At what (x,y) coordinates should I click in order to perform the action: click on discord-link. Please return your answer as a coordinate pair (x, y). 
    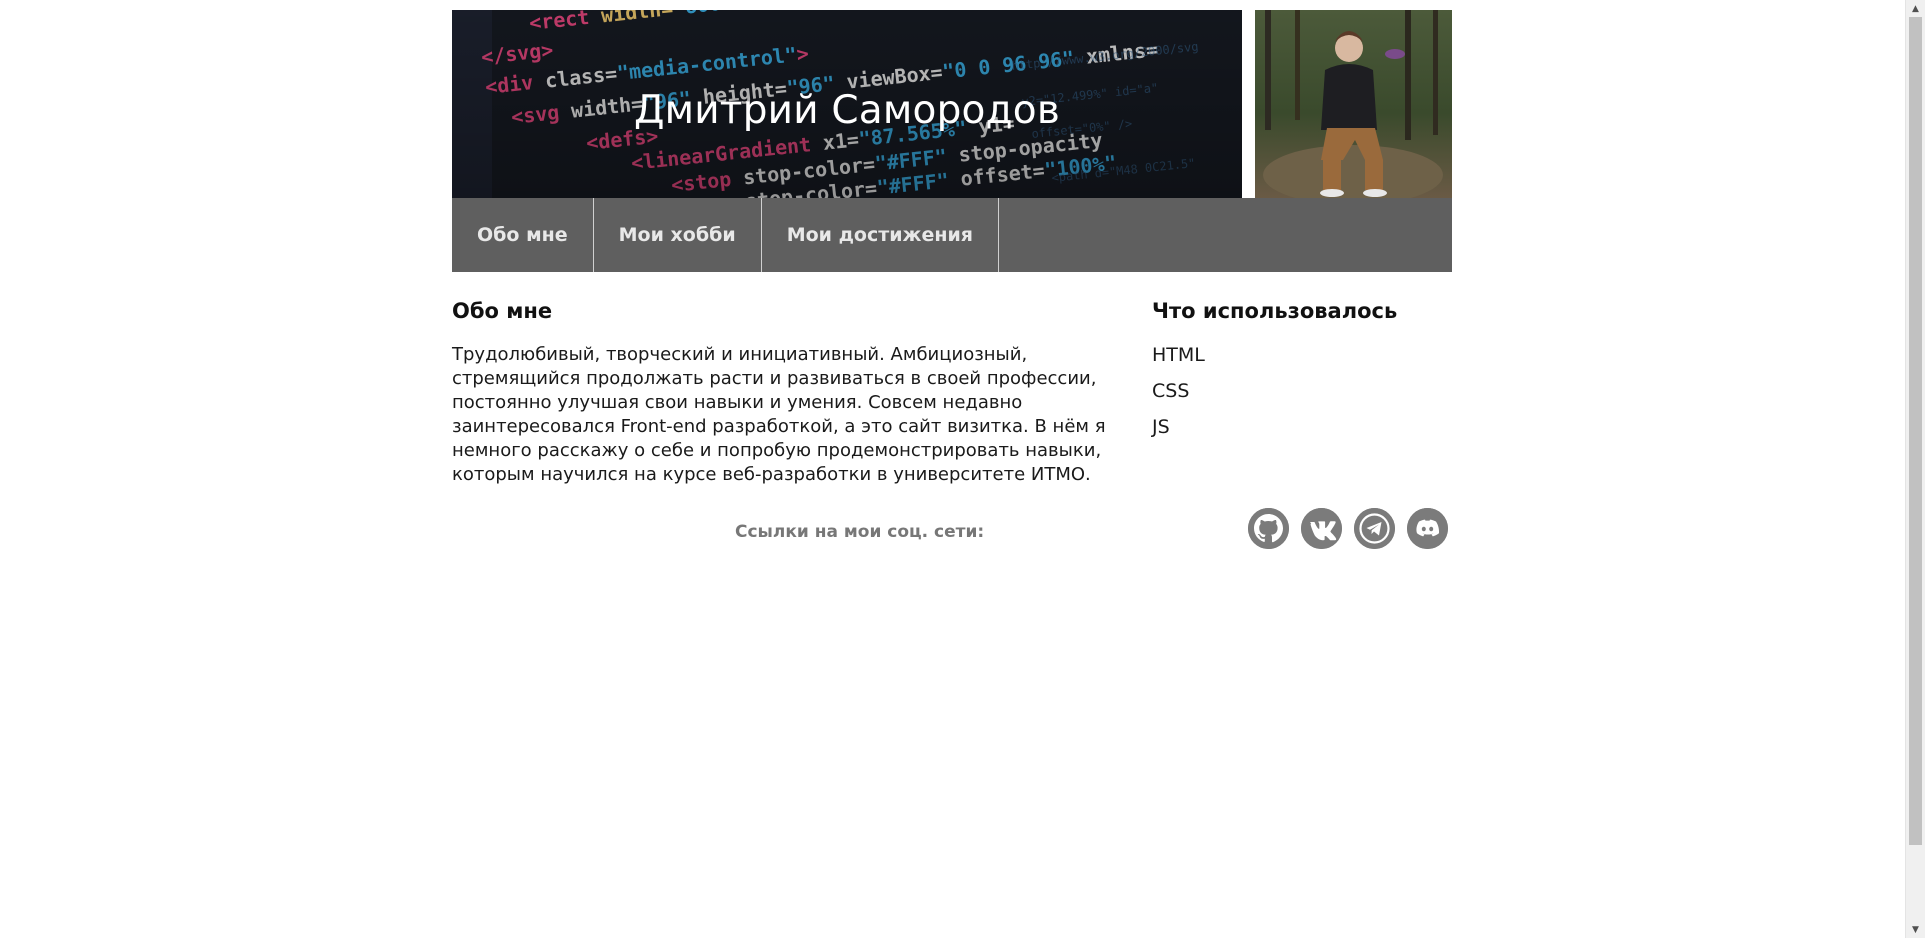
    Looking at the image, I should click on (1427, 528).